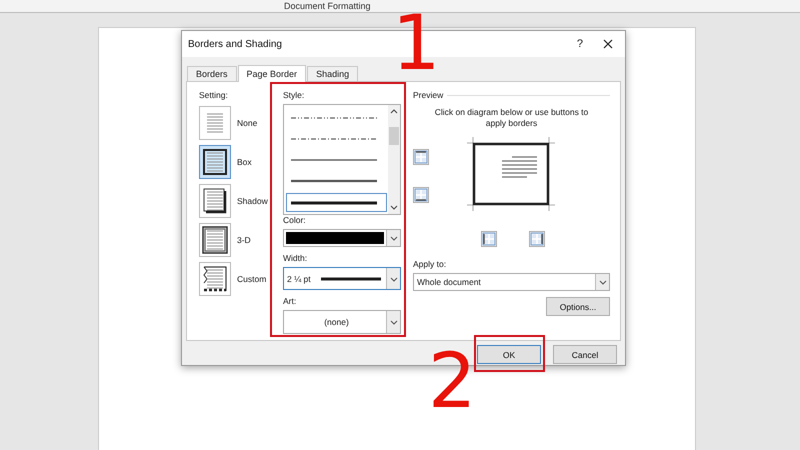 This screenshot has width=800, height=450. I want to click on line-sample-icon, so click(350, 279).